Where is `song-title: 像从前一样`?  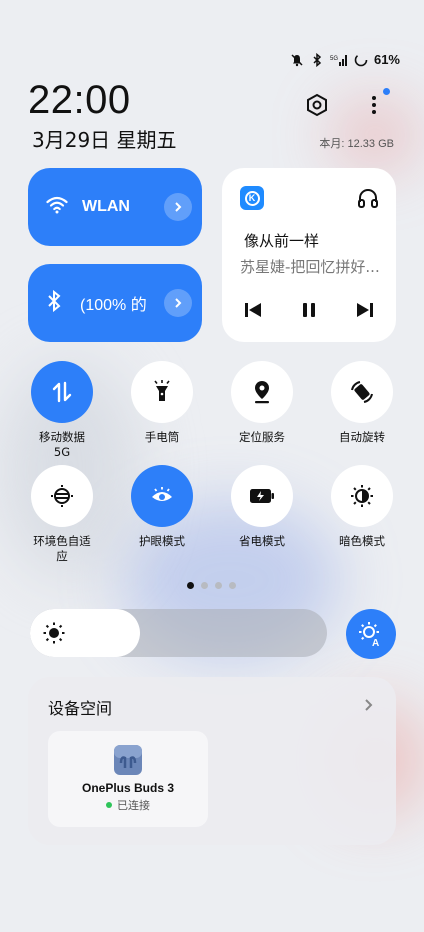
song-title: 像从前一样 is located at coordinates (282, 241).